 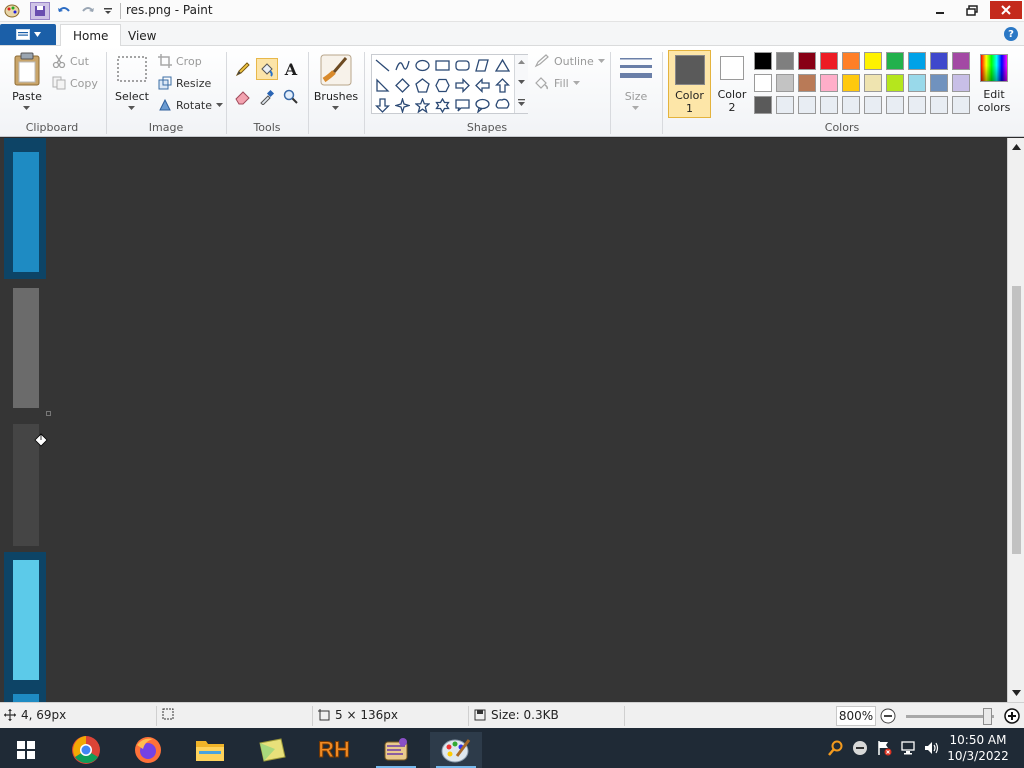 I want to click on four-point-star-shape-icon, so click(x=402, y=105).